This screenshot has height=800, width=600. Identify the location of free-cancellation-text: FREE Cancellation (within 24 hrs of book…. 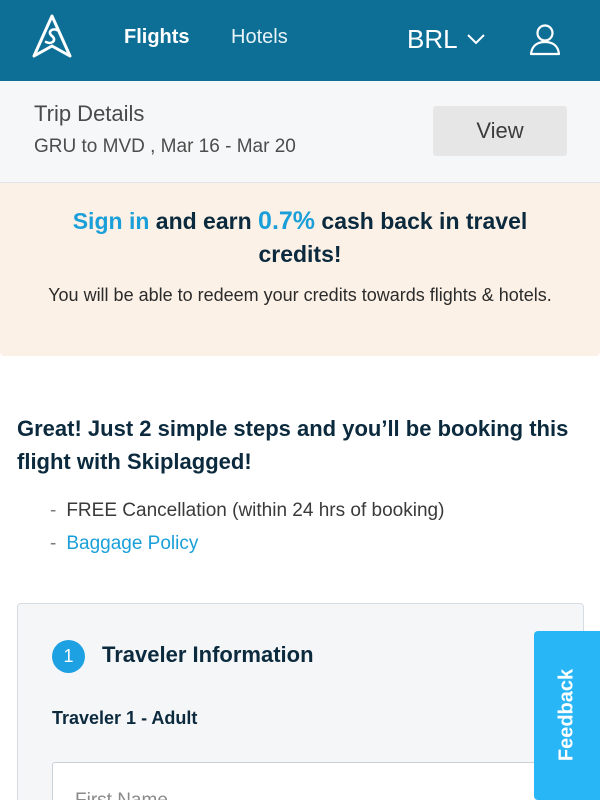
(255, 510).